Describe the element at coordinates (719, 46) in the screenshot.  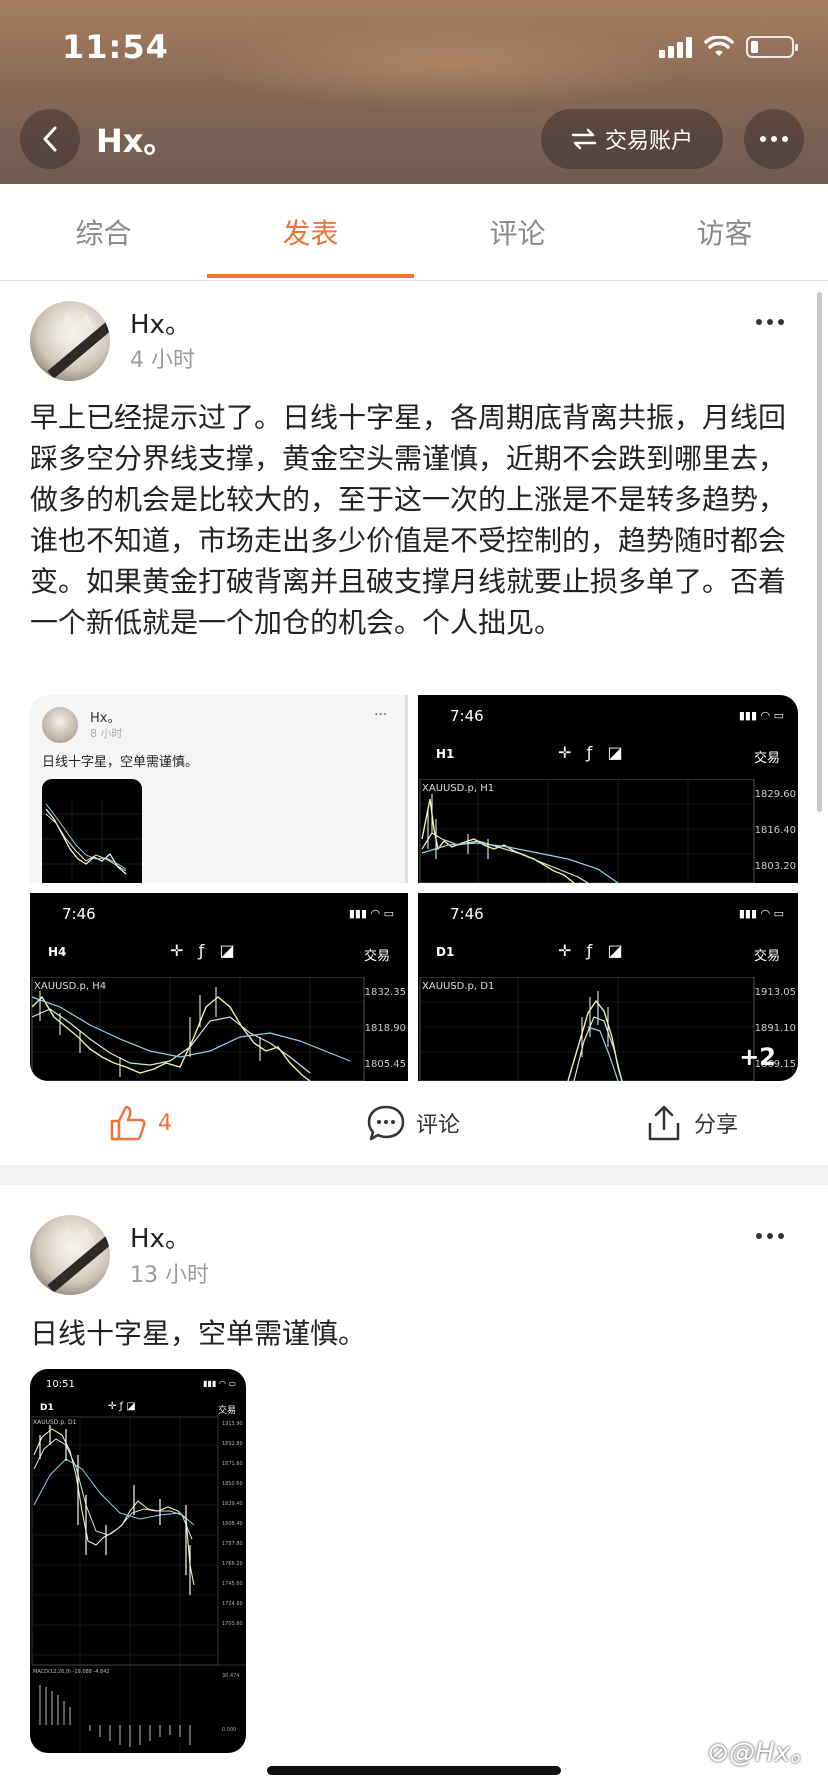
I see `wifi-icon` at that location.